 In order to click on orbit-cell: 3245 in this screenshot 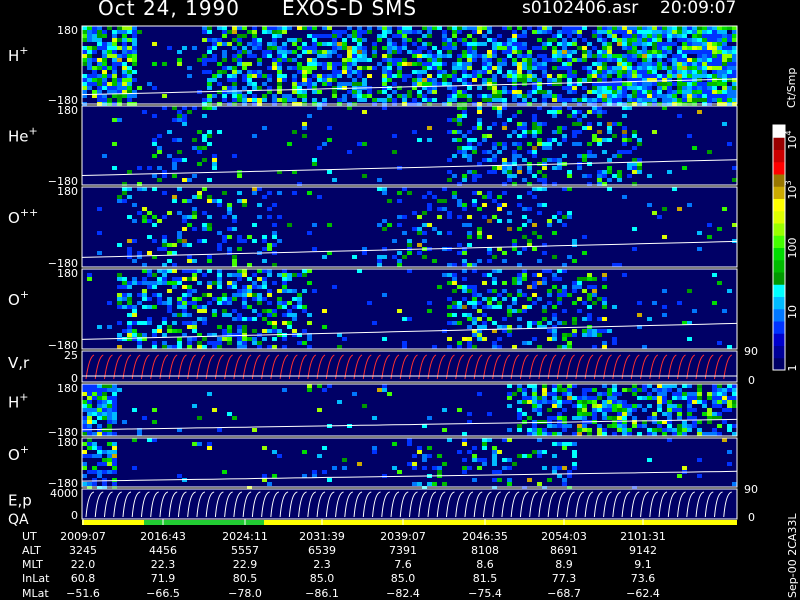, I will do `click(83, 550)`.